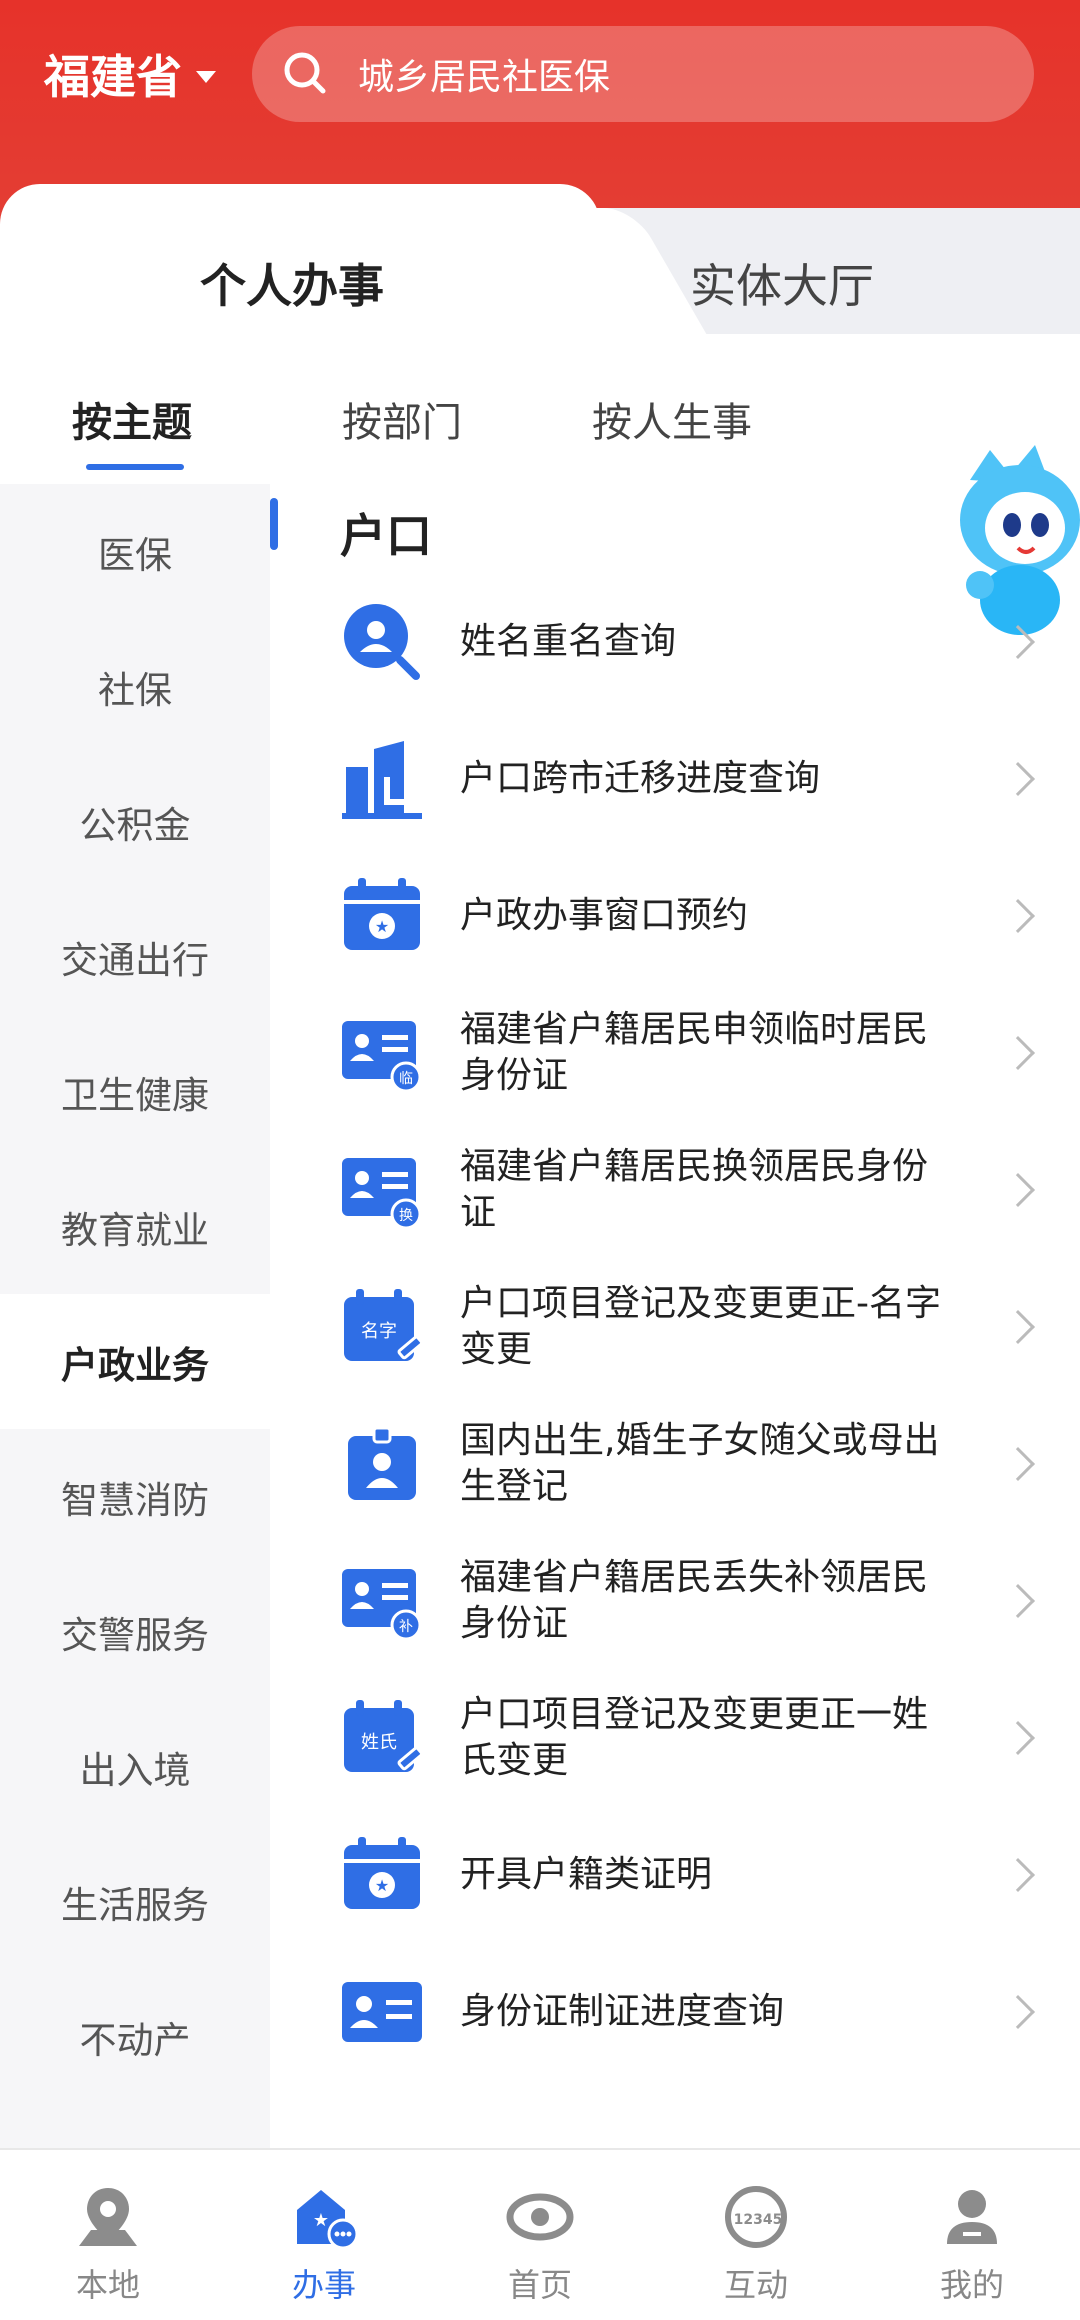  Describe the element at coordinates (386, 536) in the screenshot. I see `section-title: 户口` at that location.